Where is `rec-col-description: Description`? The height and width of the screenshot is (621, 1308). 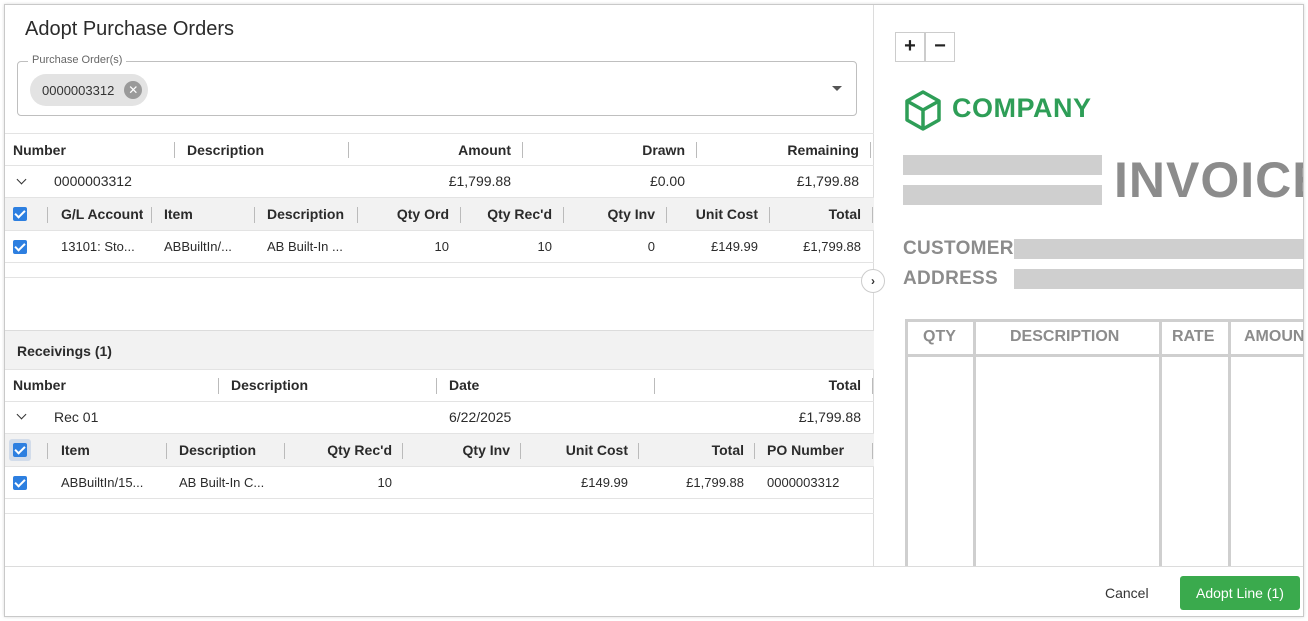 rec-col-description: Description is located at coordinates (269, 385).